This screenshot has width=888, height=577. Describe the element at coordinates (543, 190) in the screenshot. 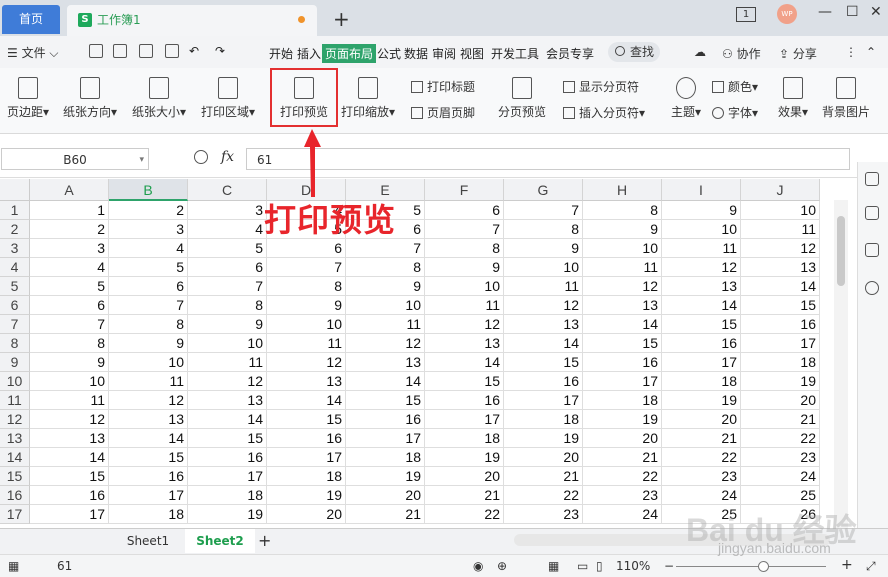

I see `column-header-g: G` at that location.